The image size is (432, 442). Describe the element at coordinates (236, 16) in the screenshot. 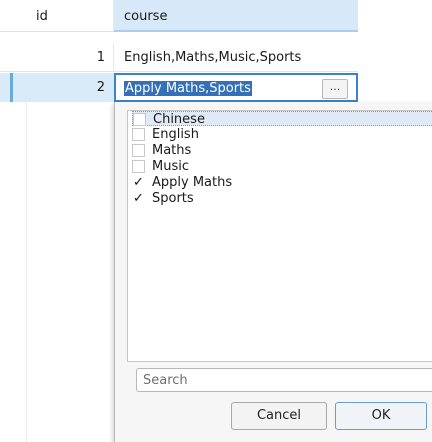

I see `column-header-course: course` at that location.